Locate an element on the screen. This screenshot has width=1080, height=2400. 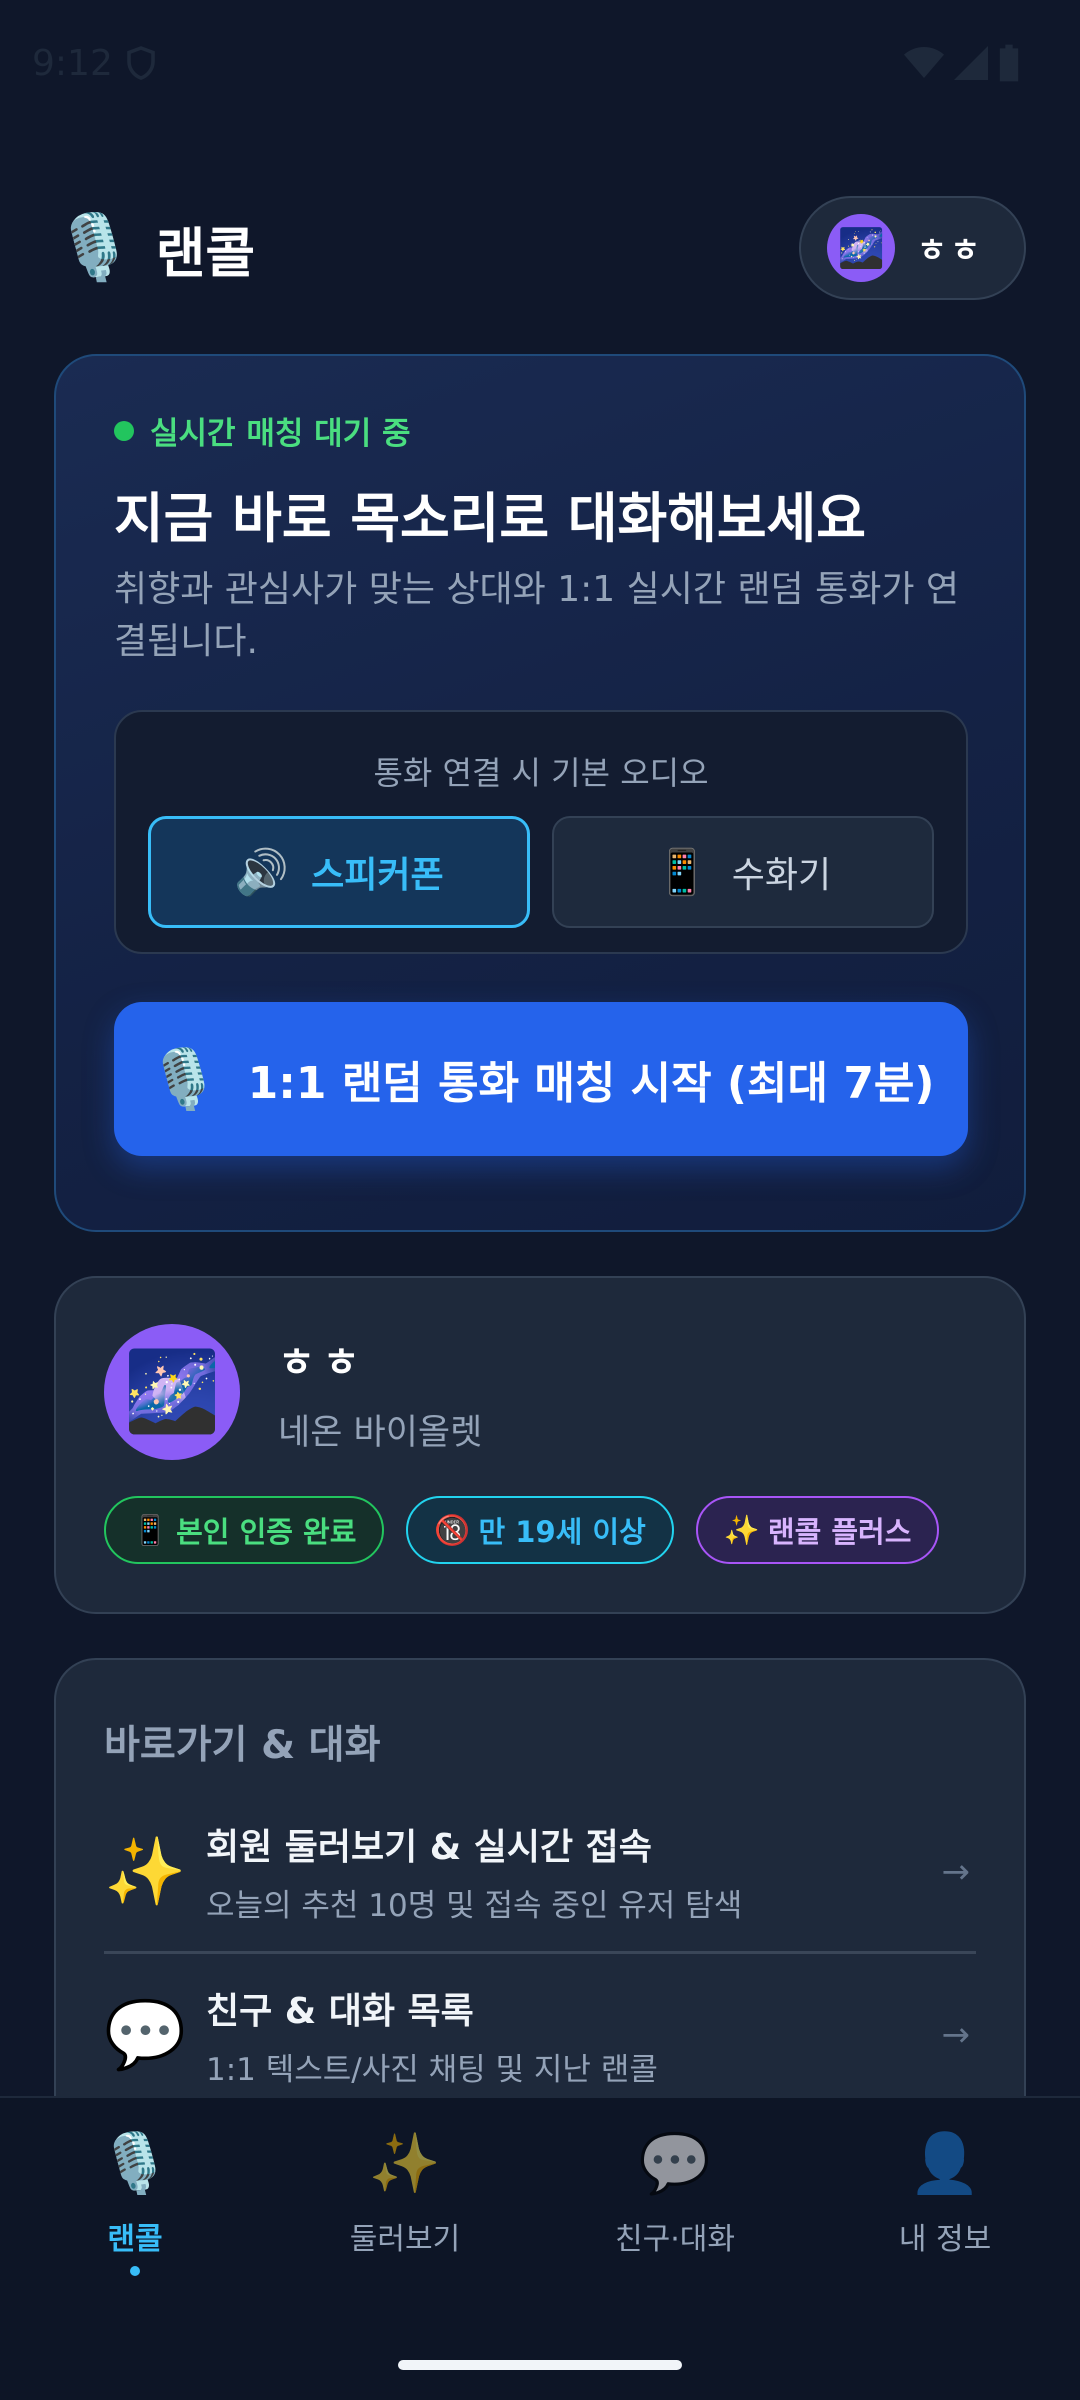
nav-items: 🎙️ 랜콜 ✨ 둘러보기 💬 친구·대화 👤 내 정보 is located at coordinates (540, 2198).